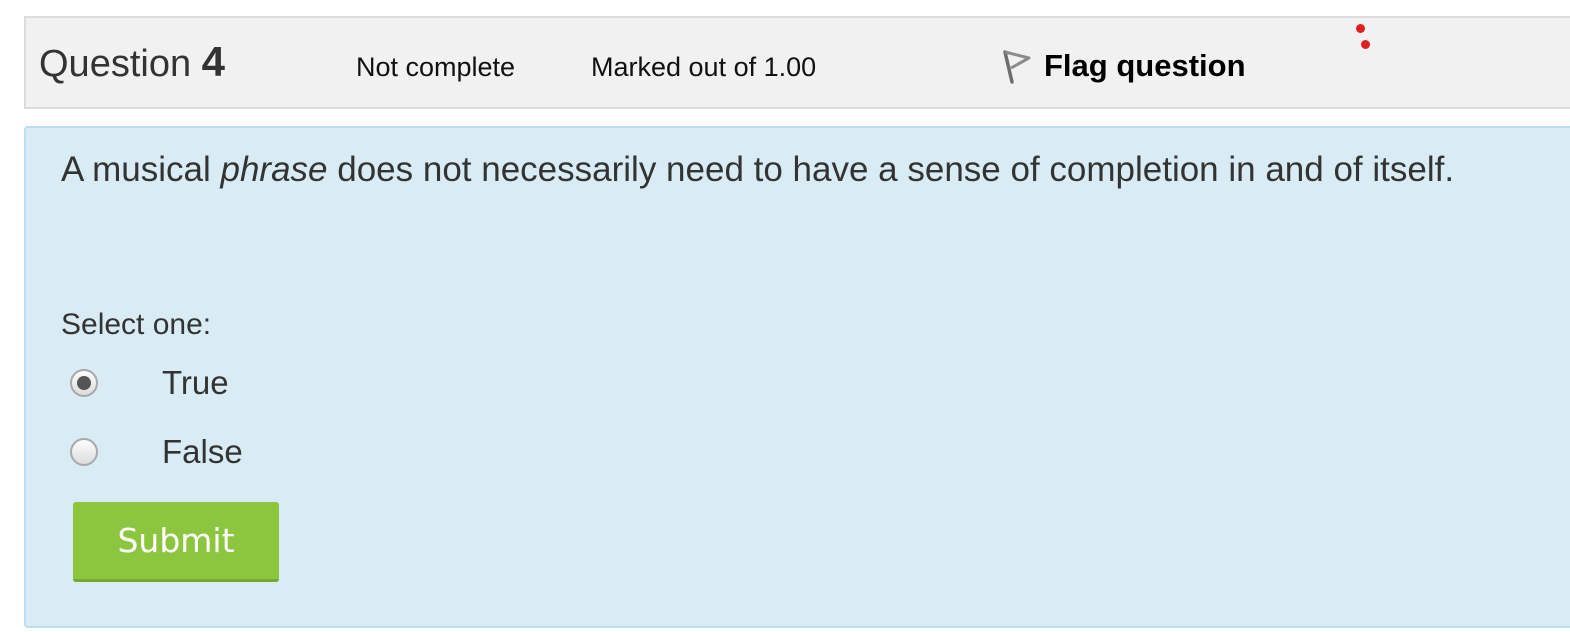 Image resolution: width=1570 pixels, height=632 pixels. Describe the element at coordinates (115, 64) in the screenshot. I see `question-label: Question` at that location.